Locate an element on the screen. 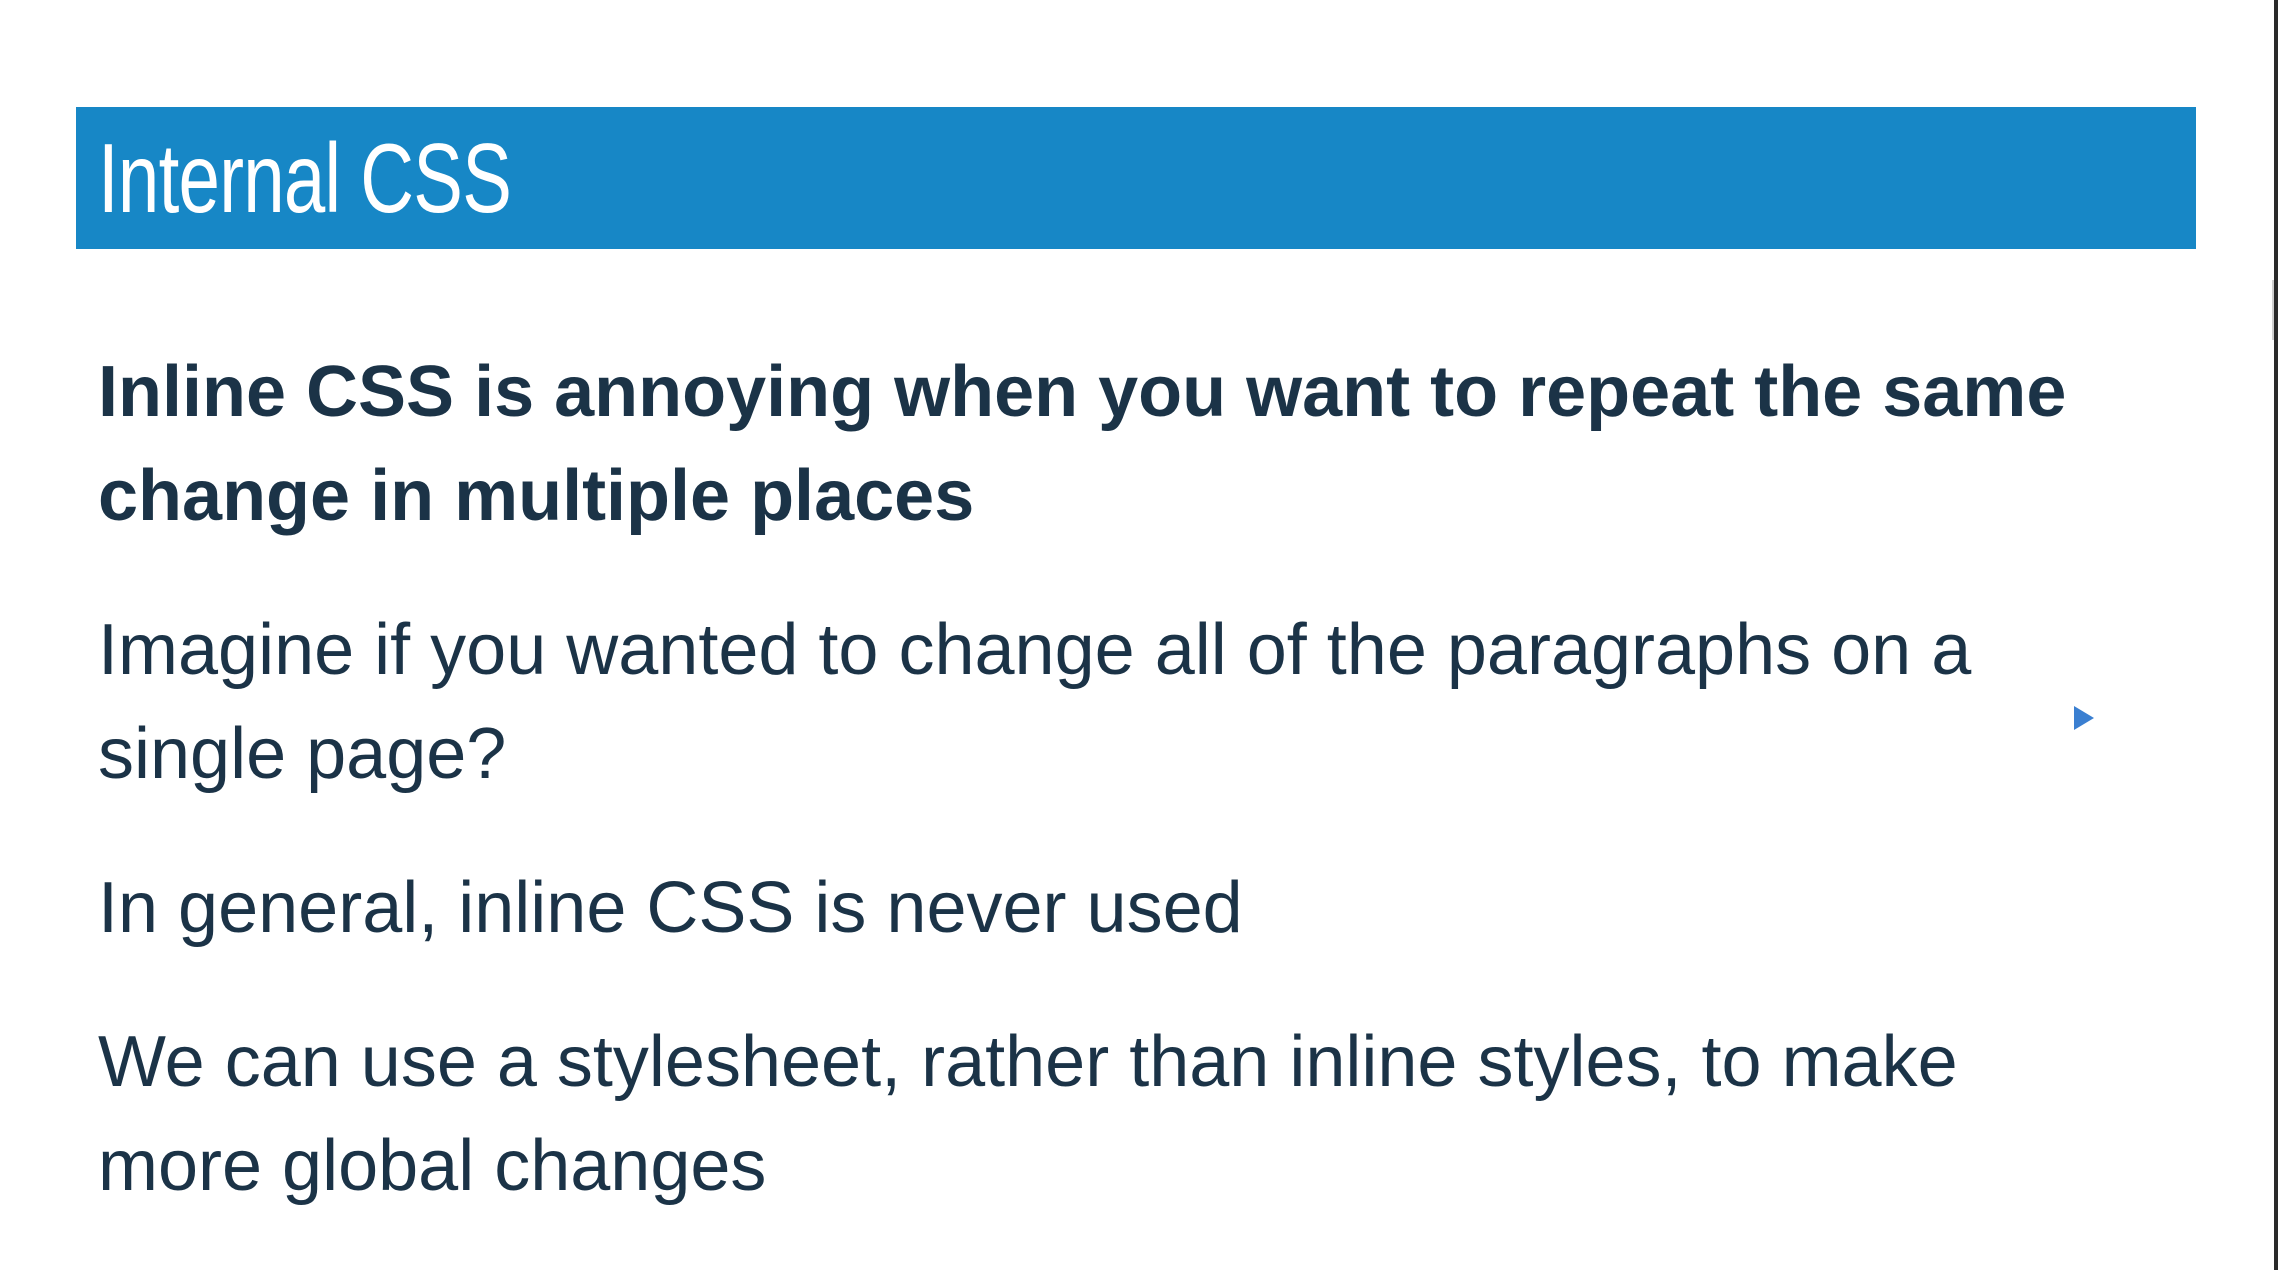  title-bar: Internal CSS is located at coordinates (1136, 178).